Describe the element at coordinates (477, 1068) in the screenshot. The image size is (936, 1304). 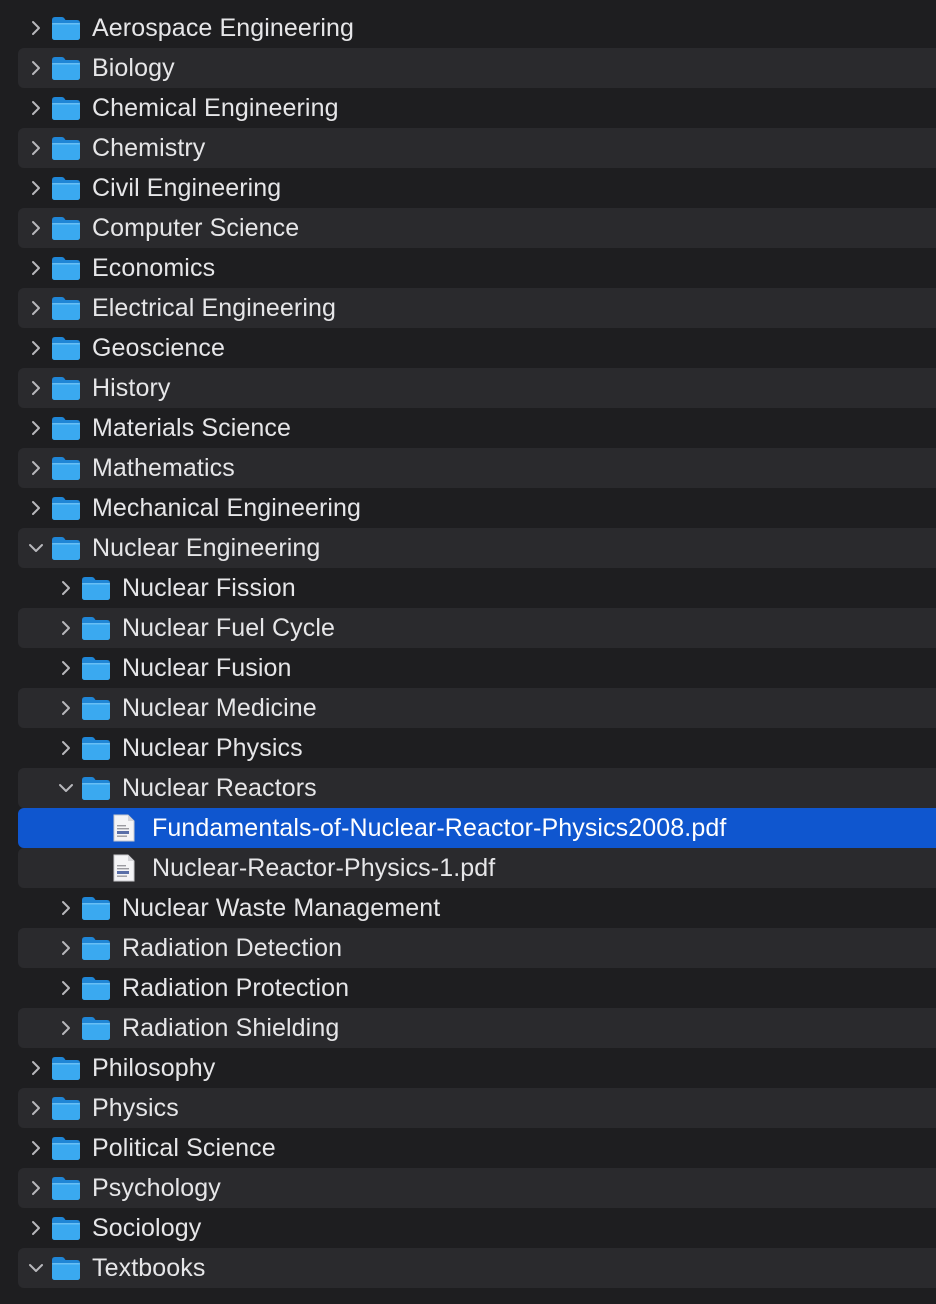
I see `folder-row-philosophy: Philosophy` at that location.